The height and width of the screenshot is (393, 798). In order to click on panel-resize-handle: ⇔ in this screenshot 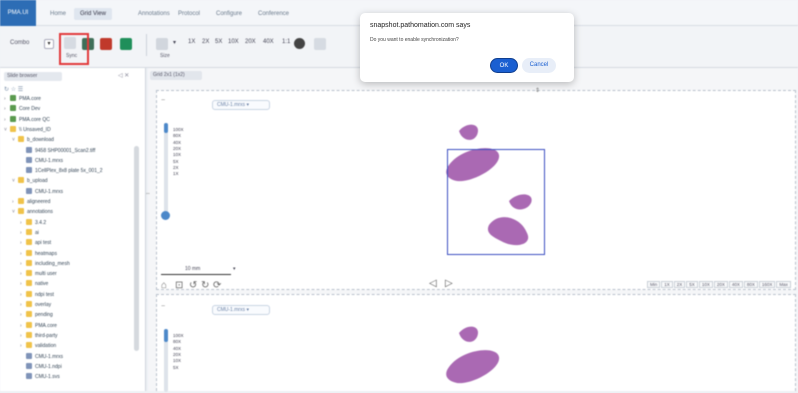, I will do `click(148, 194)`.